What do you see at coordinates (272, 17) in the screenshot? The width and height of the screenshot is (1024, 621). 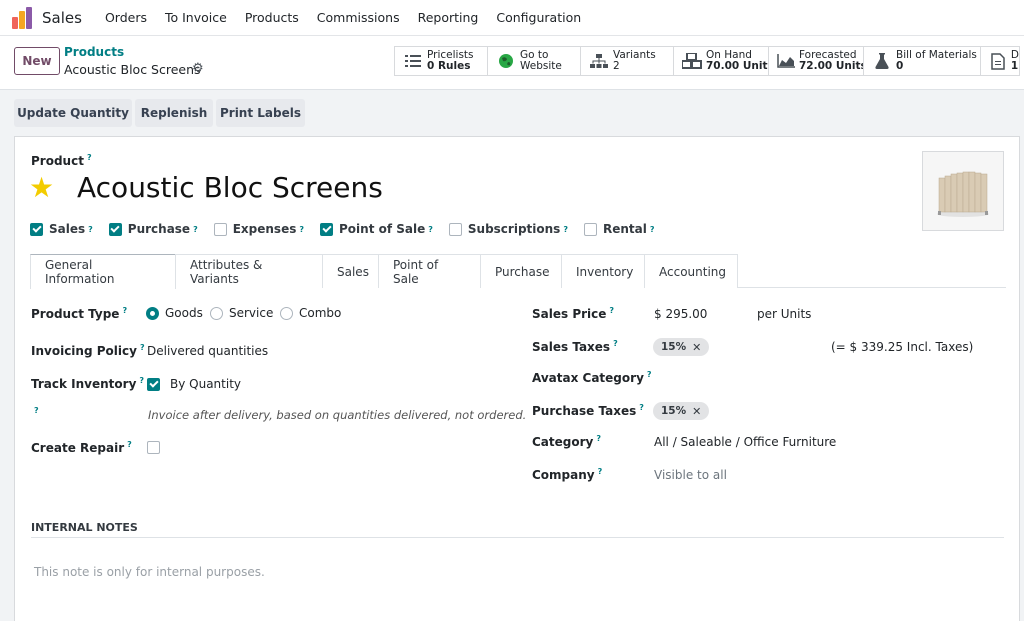 I see `nav-products: Products` at bounding box center [272, 17].